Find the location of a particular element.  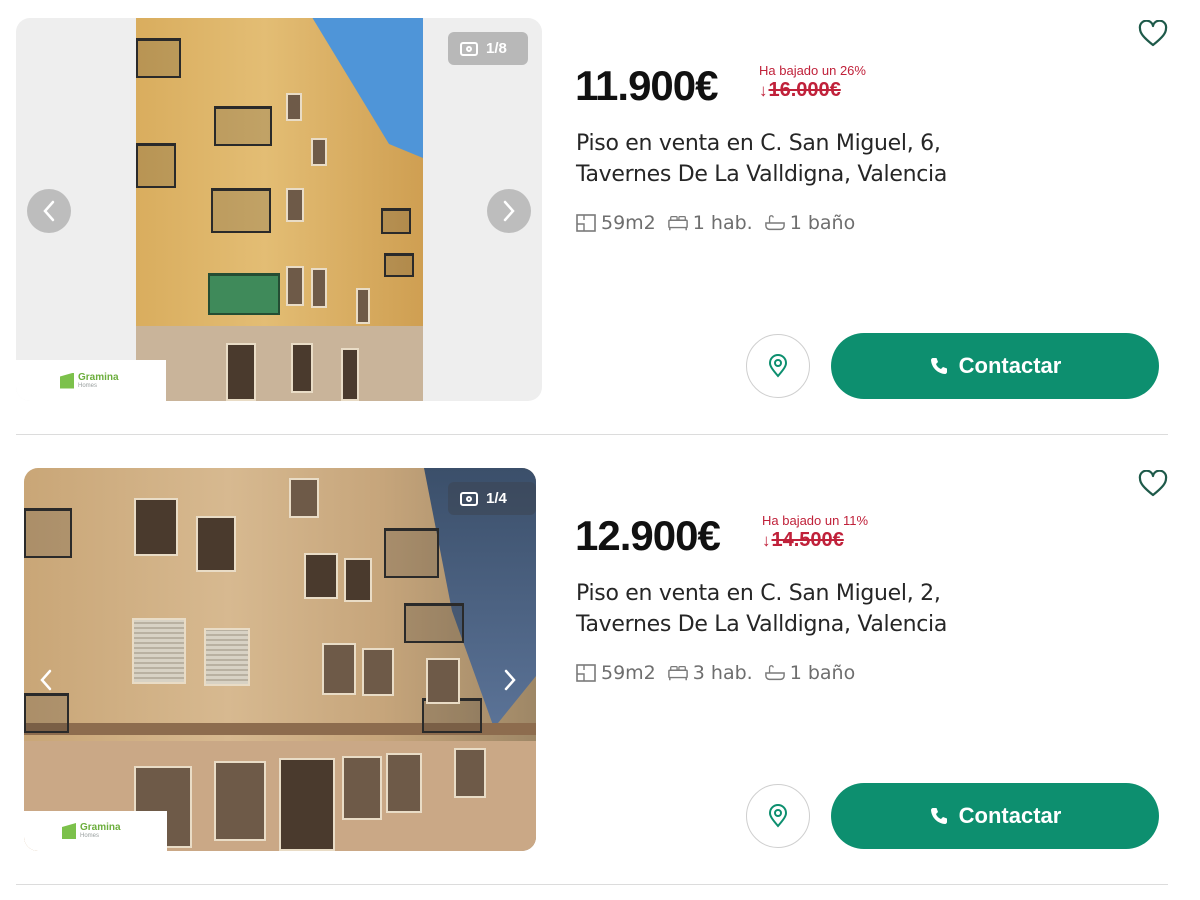

listing-photo is located at coordinates (279, 209).